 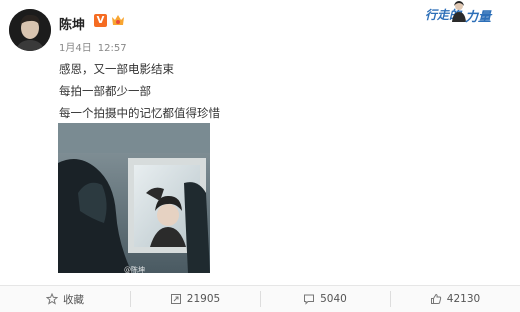 What do you see at coordinates (203, 299) in the screenshot?
I see `repost-count: 21905` at bounding box center [203, 299].